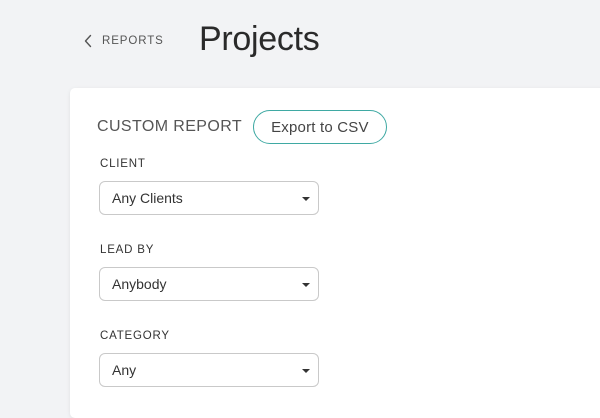 The width and height of the screenshot is (600, 418). What do you see at coordinates (124, 370) in the screenshot?
I see `category-select-value: Any` at bounding box center [124, 370].